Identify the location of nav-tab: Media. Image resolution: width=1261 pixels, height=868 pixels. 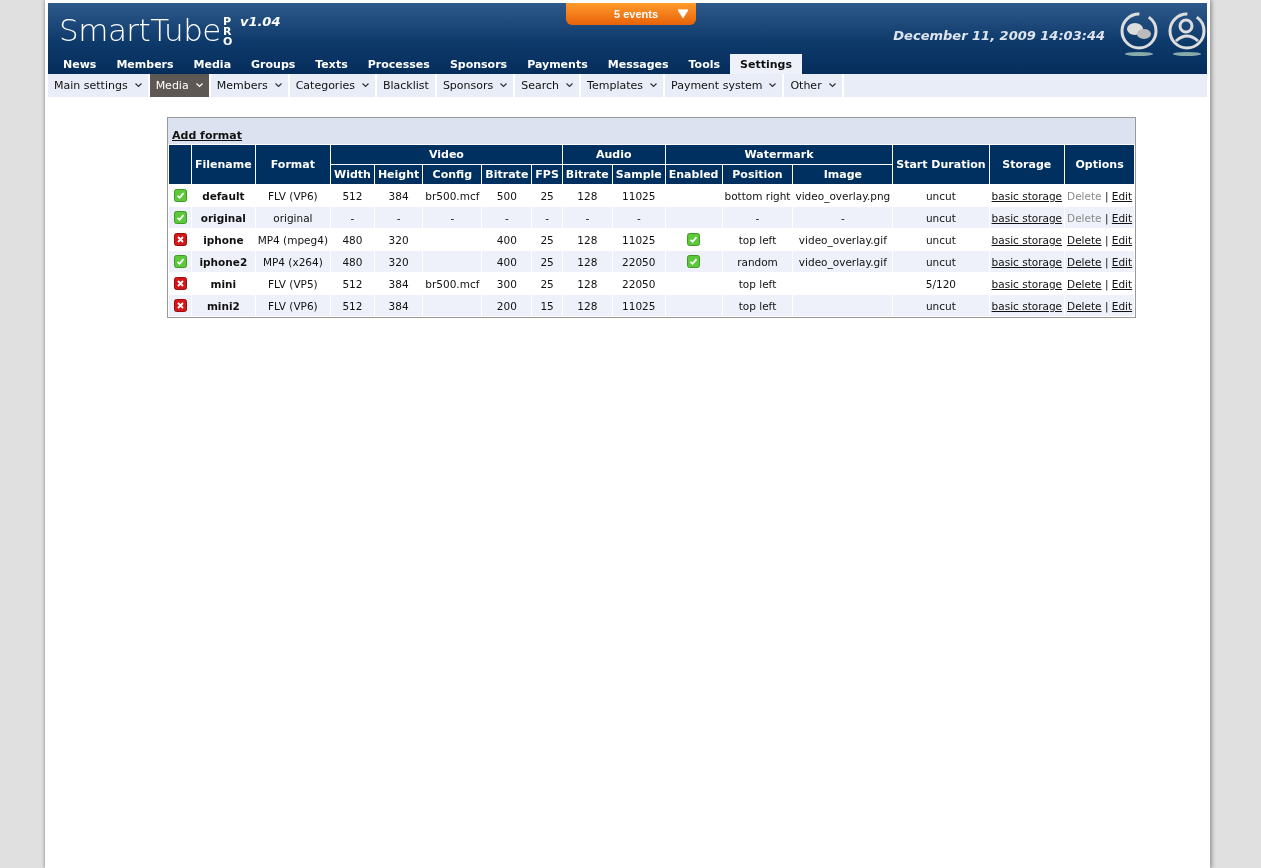
(212, 64).